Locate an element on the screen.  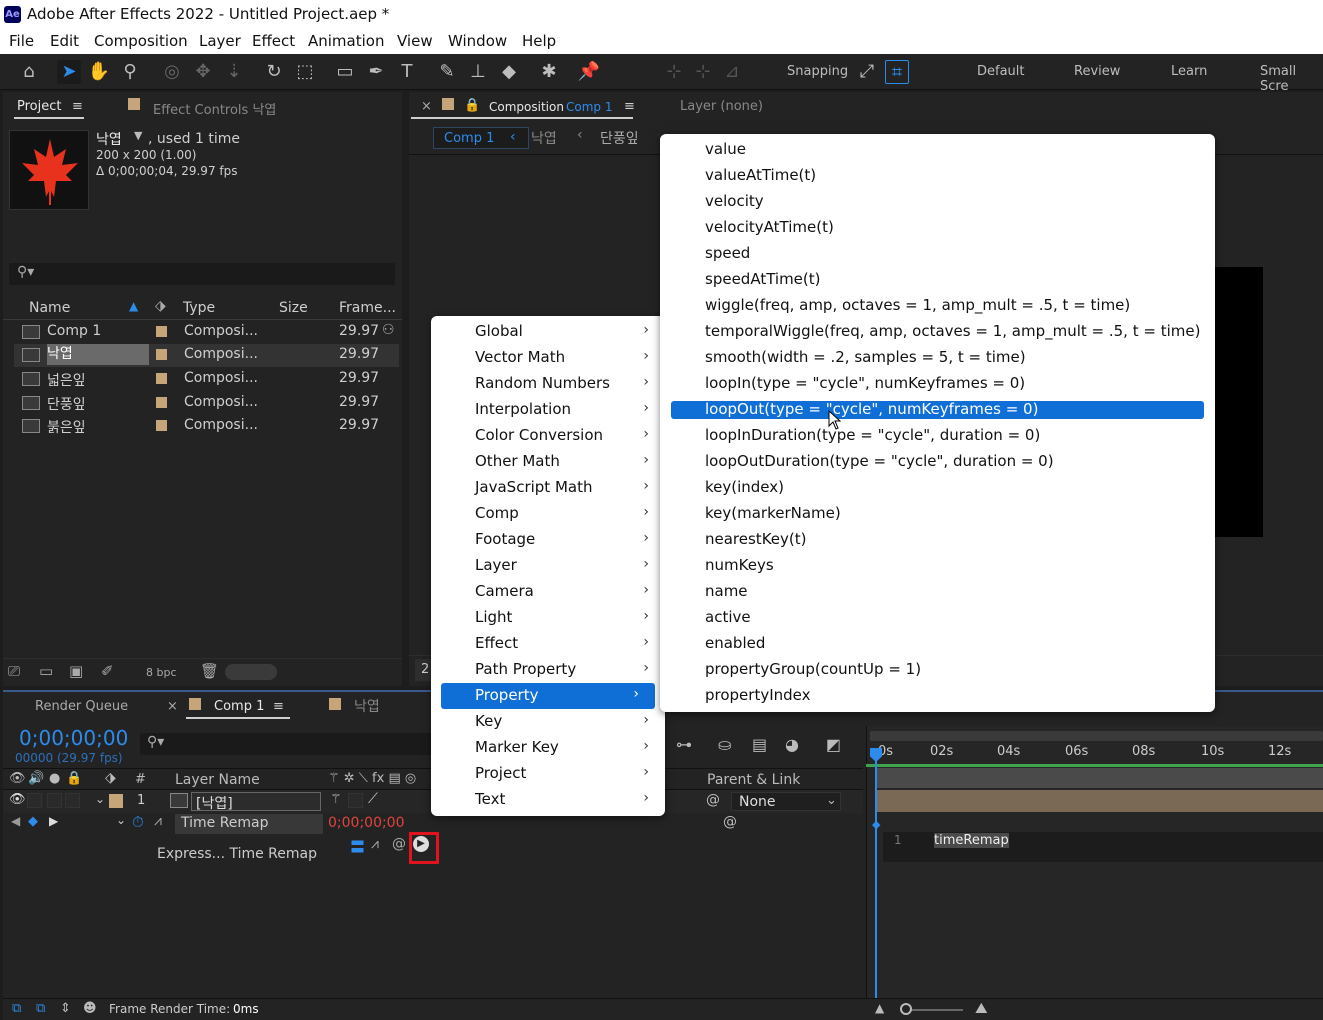
menu-item-random-numbers: Random Numbers › is located at coordinates (548, 384).